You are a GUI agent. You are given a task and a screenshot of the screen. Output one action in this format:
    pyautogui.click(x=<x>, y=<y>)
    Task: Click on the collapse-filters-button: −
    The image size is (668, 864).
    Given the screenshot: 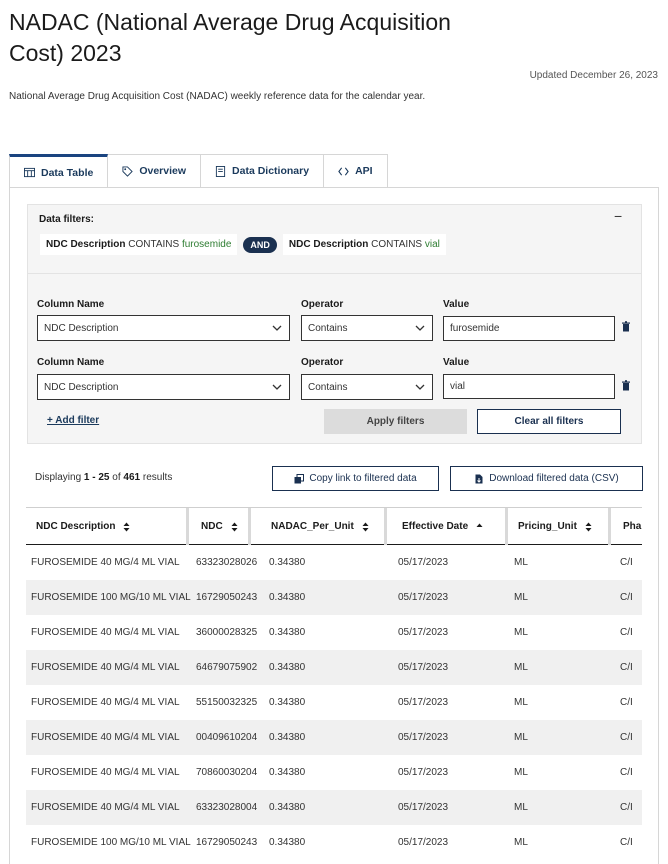 What is the action you would take?
    pyautogui.click(x=618, y=216)
    